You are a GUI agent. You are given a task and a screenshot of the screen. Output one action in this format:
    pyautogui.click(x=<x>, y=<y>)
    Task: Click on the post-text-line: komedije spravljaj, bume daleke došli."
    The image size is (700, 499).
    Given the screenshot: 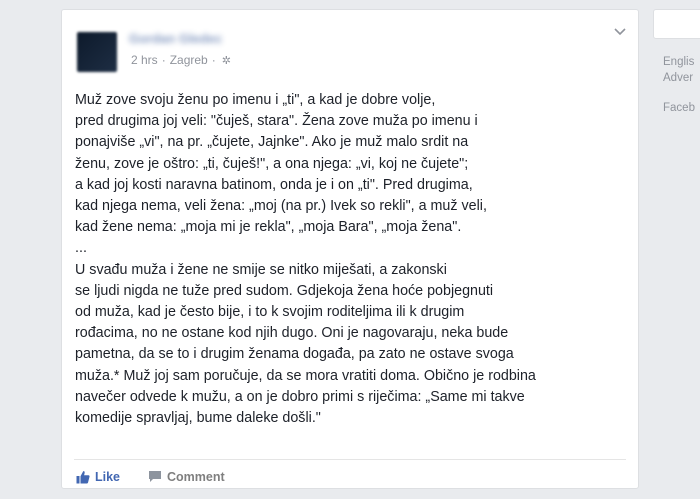 What is the action you would take?
    pyautogui.click(x=198, y=418)
    